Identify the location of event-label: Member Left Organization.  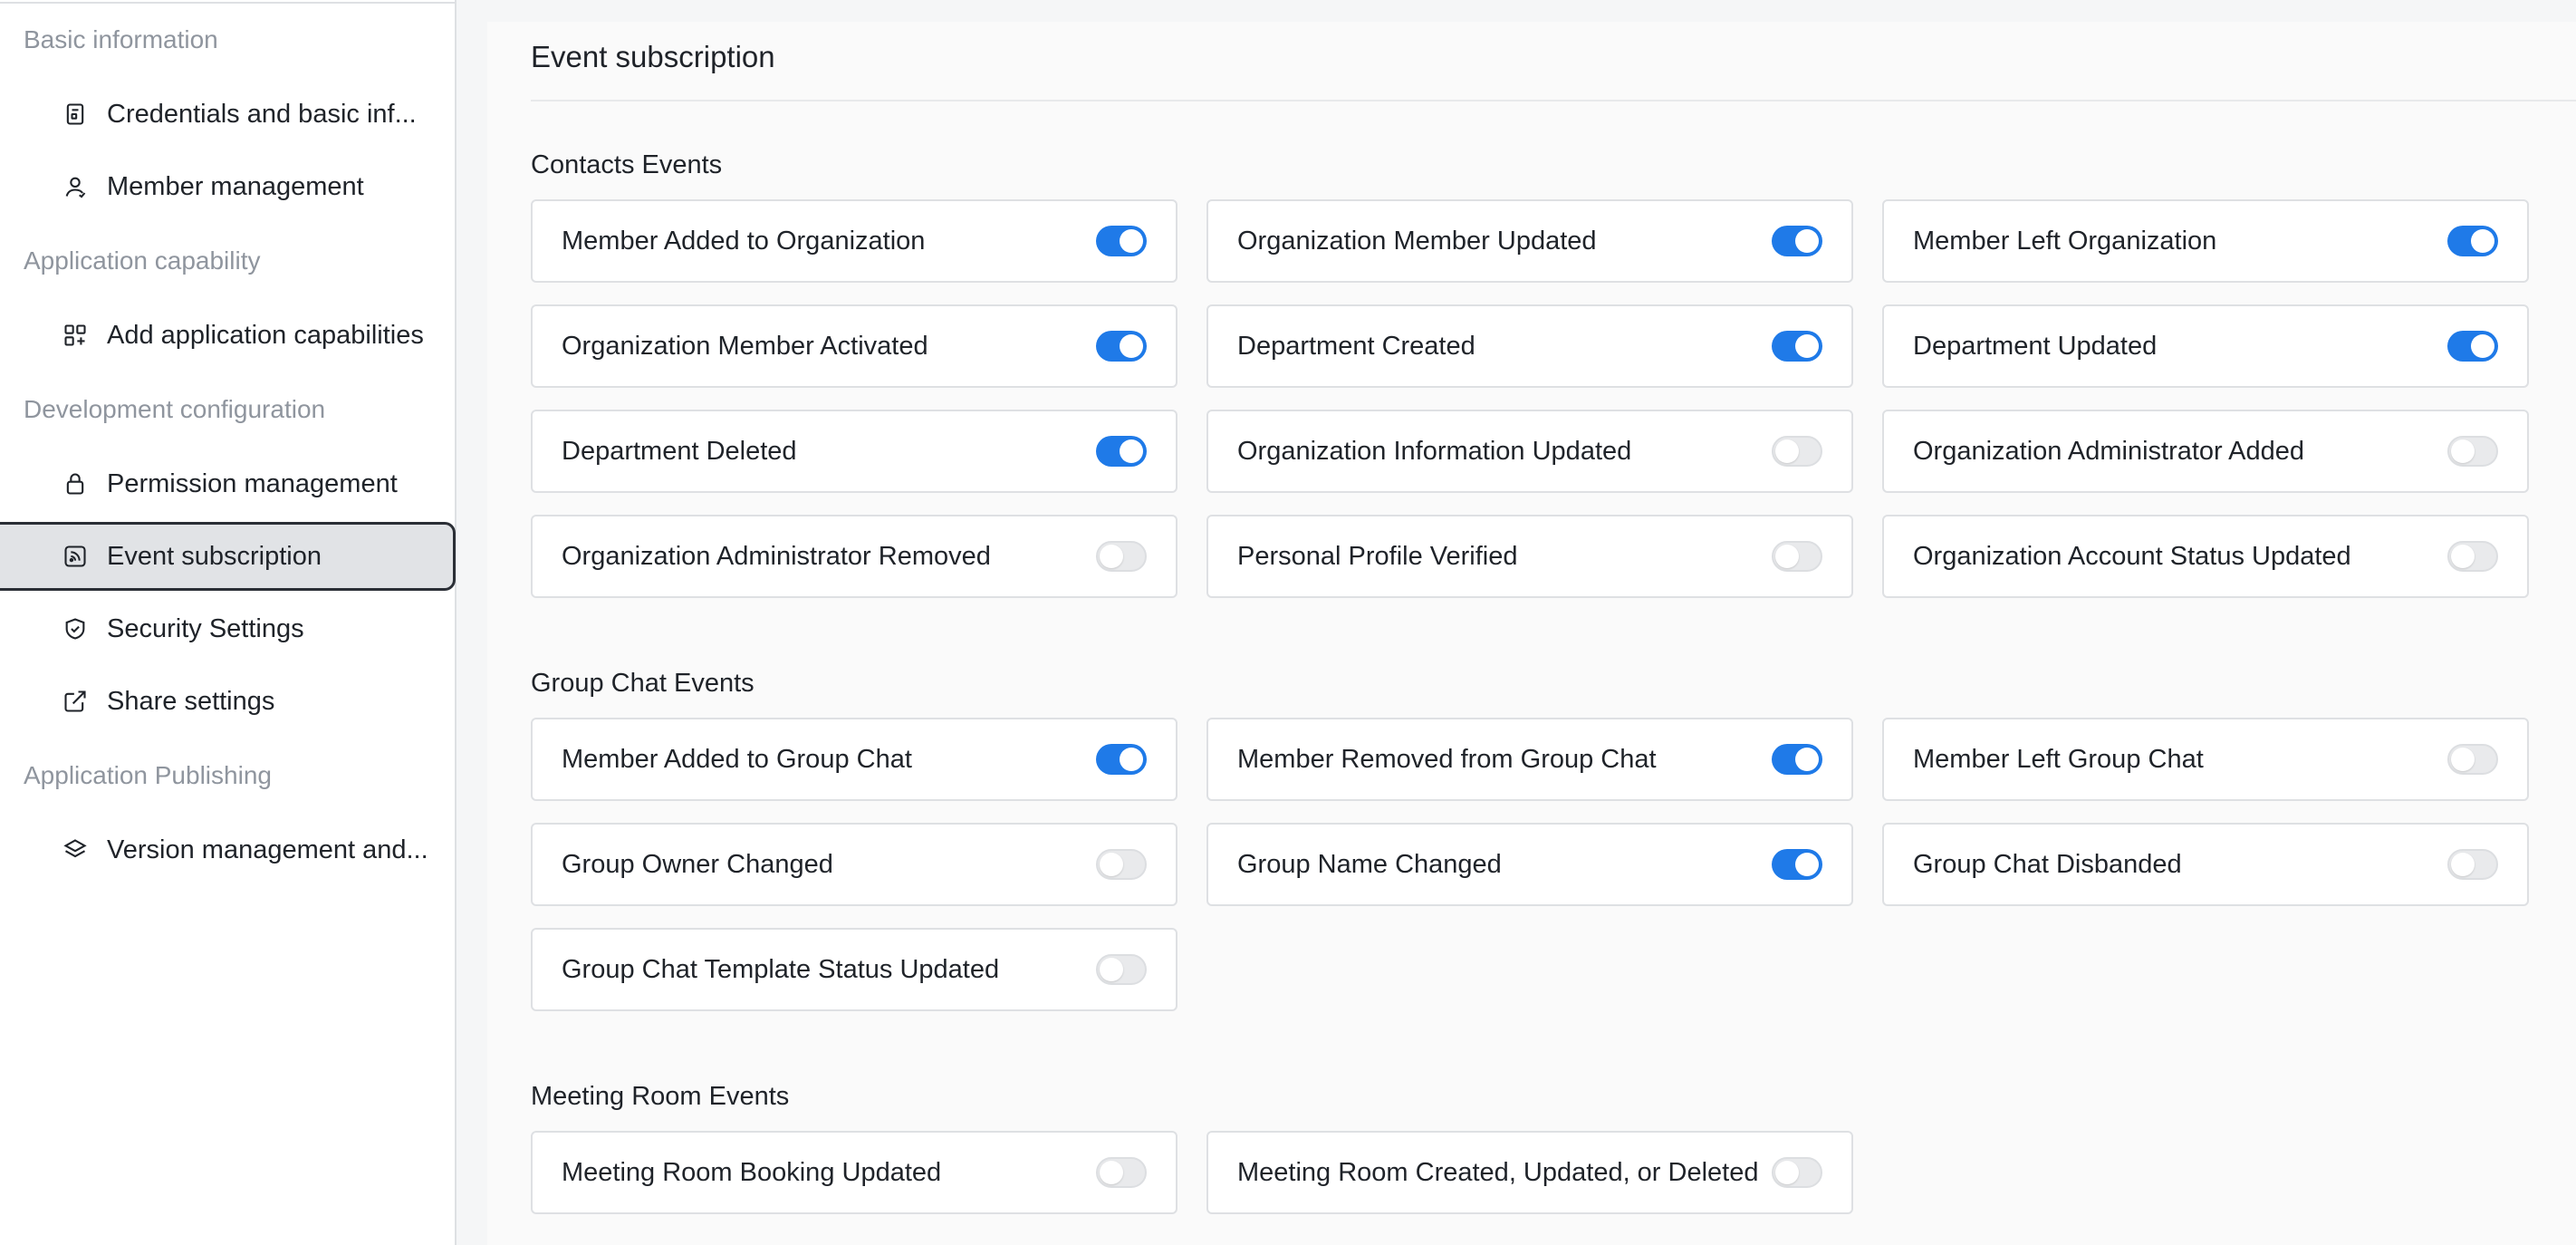
(2065, 241).